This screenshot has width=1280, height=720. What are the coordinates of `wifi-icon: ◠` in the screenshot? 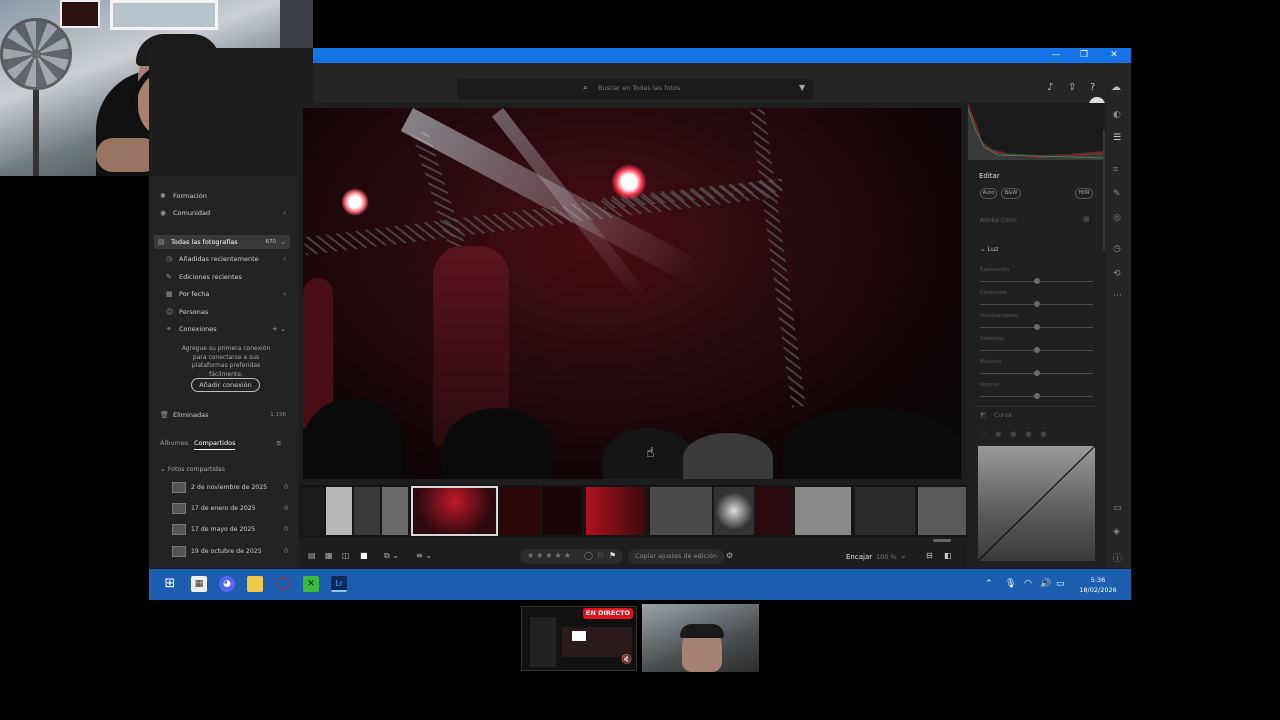 It's located at (1028, 584).